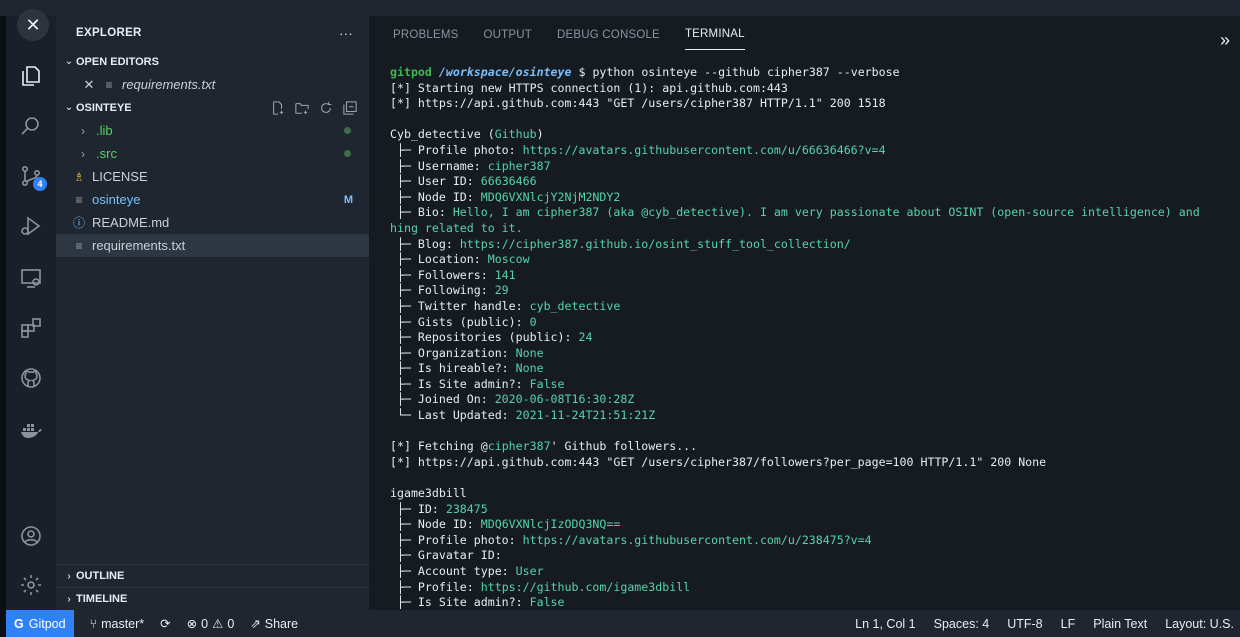 The width and height of the screenshot is (1240, 637). What do you see at coordinates (104, 130) in the screenshot?
I see `tree-folder-label: .lib` at bounding box center [104, 130].